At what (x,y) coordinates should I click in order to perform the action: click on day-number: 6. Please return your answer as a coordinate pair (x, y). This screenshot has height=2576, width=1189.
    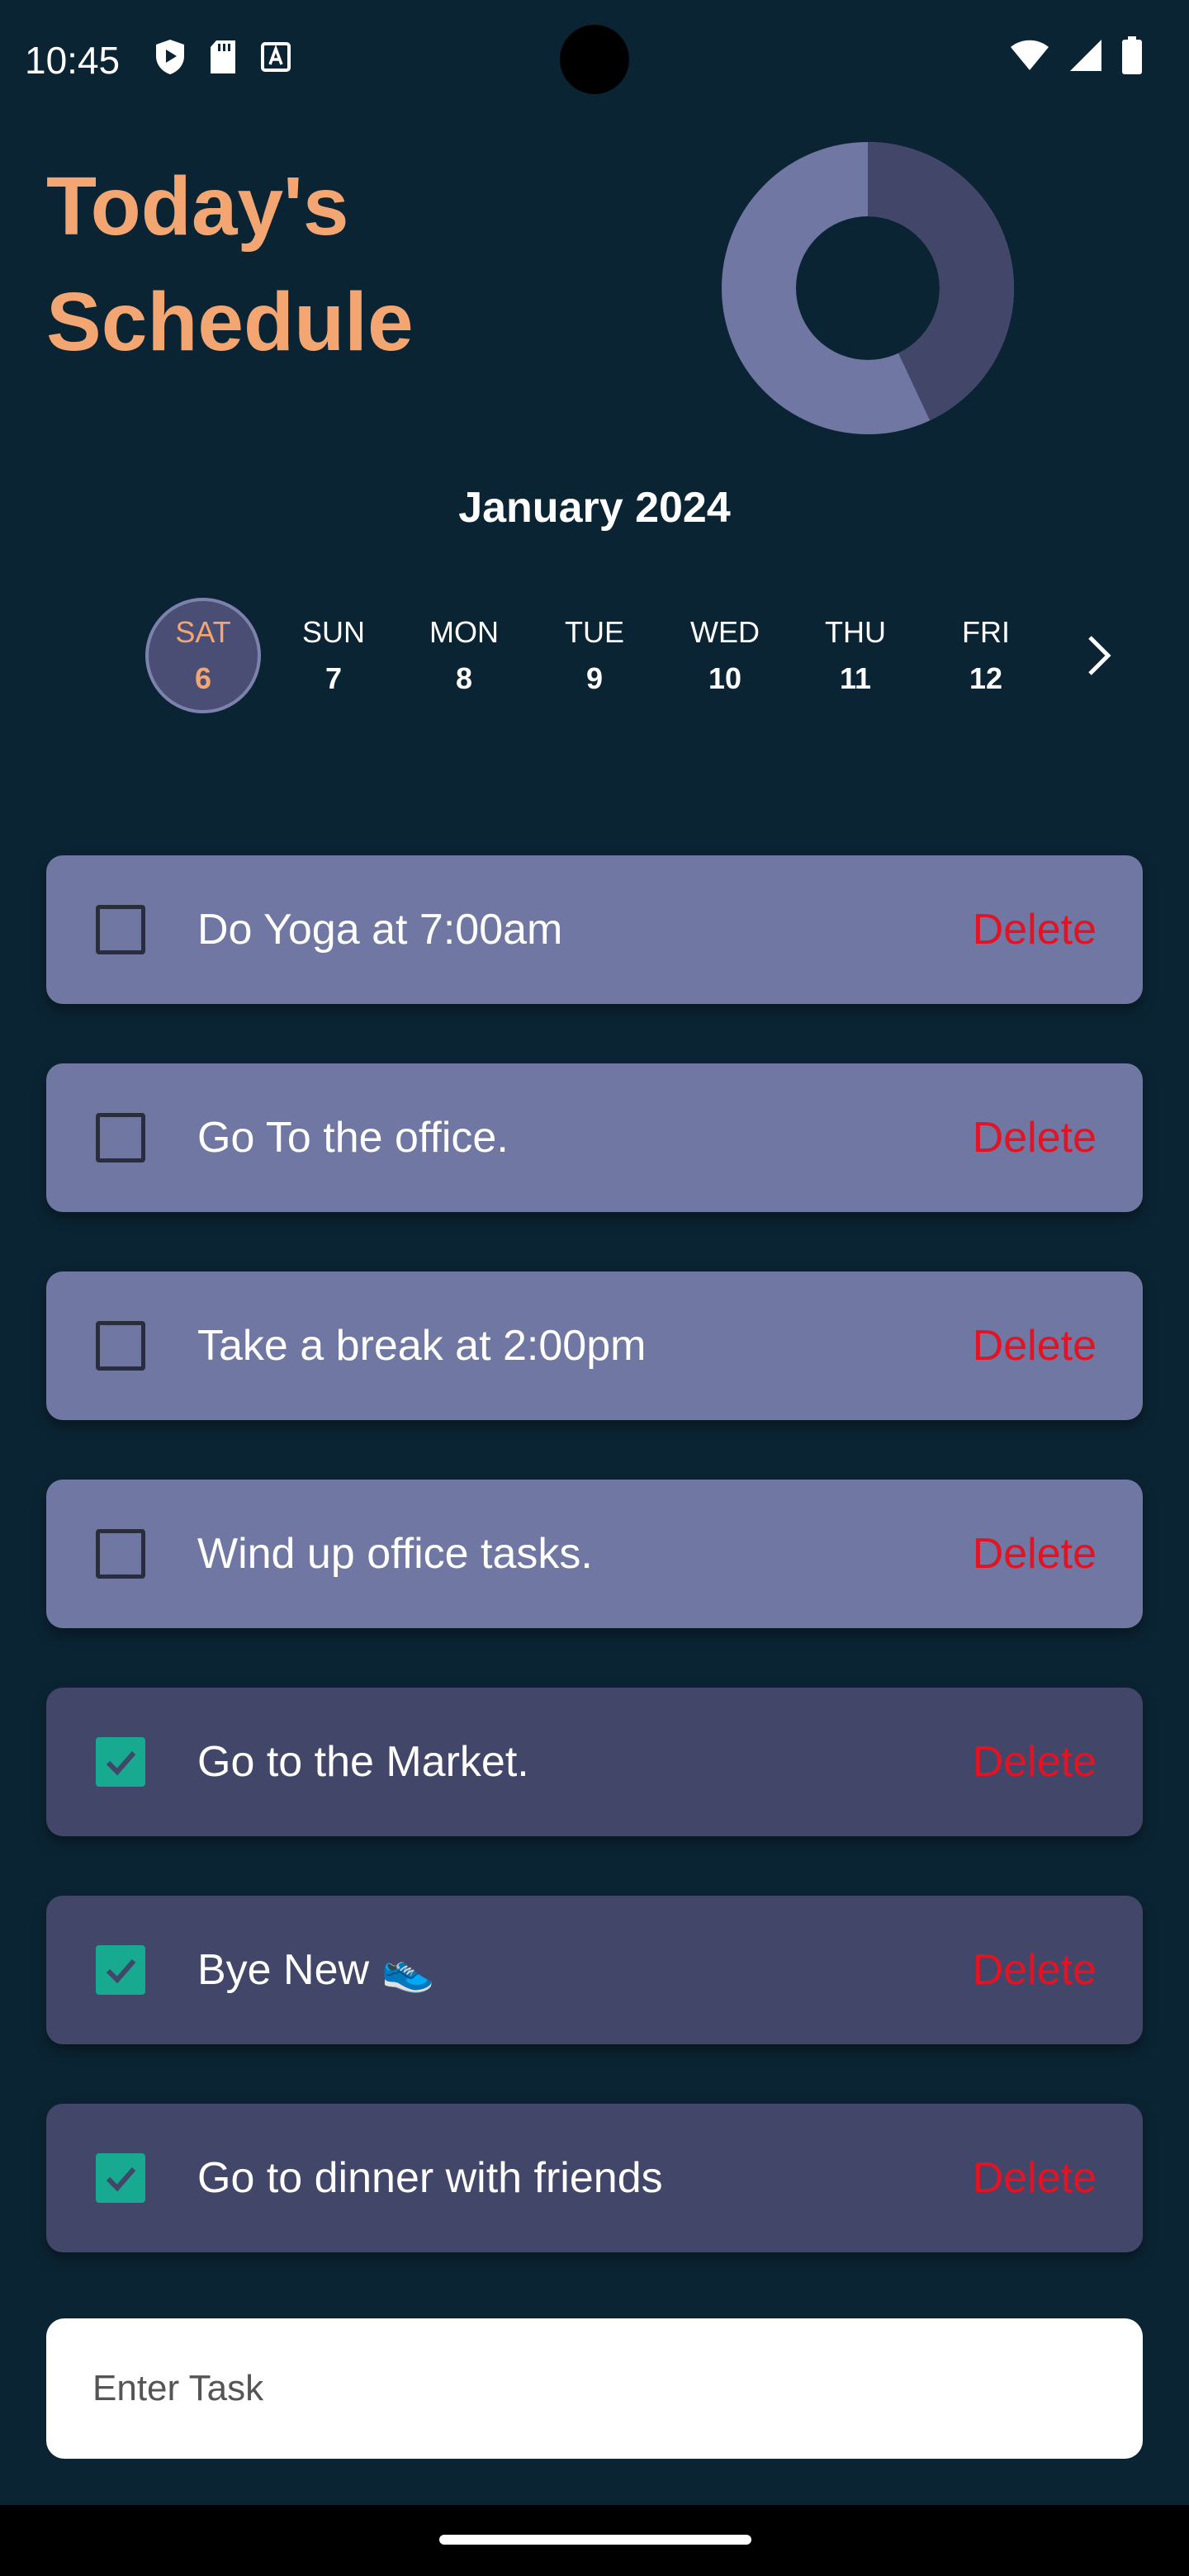
    Looking at the image, I should click on (203, 678).